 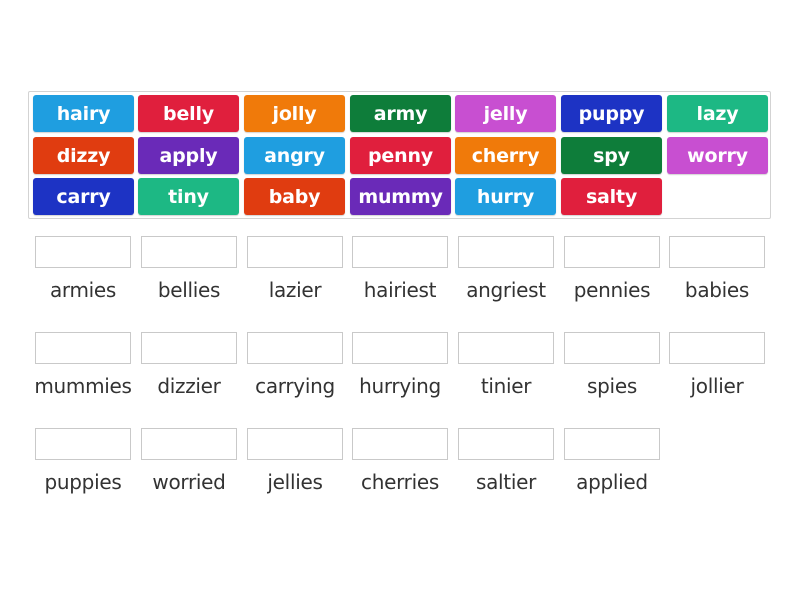 I want to click on match-target: armies, so click(x=83, y=276).